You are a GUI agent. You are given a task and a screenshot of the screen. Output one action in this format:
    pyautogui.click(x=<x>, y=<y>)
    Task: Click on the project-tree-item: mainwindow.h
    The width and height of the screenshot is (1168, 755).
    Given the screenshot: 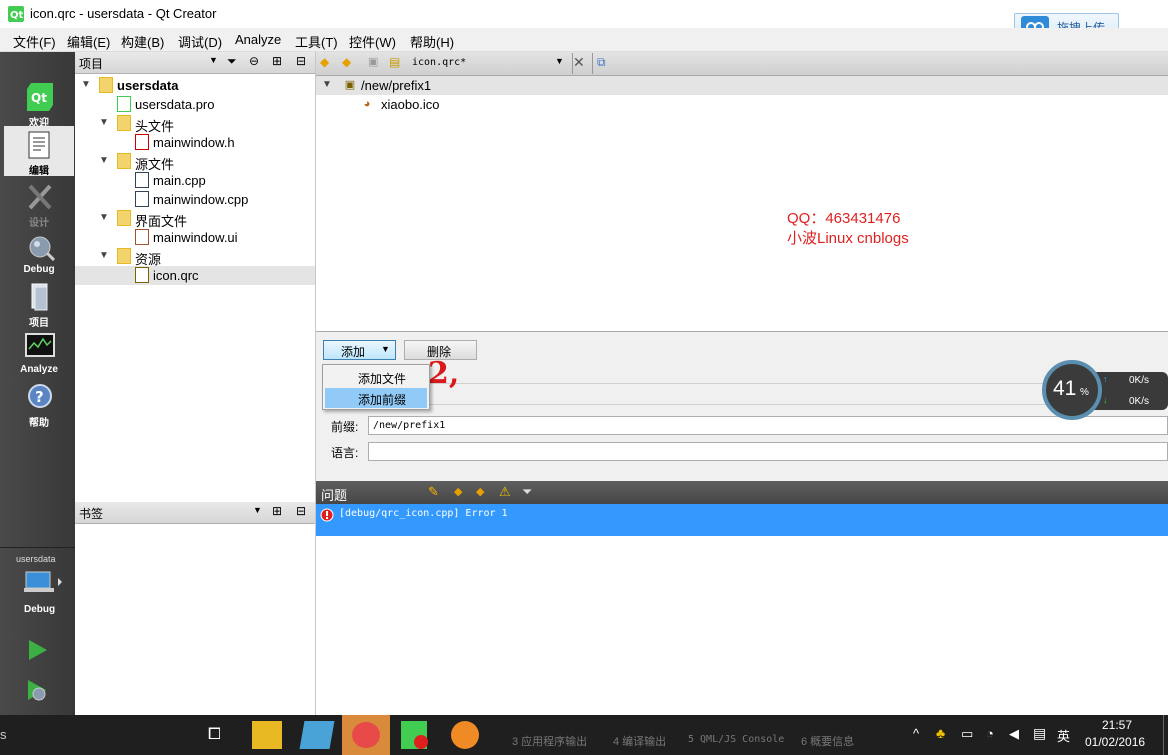 What is the action you would take?
    pyautogui.click(x=195, y=142)
    